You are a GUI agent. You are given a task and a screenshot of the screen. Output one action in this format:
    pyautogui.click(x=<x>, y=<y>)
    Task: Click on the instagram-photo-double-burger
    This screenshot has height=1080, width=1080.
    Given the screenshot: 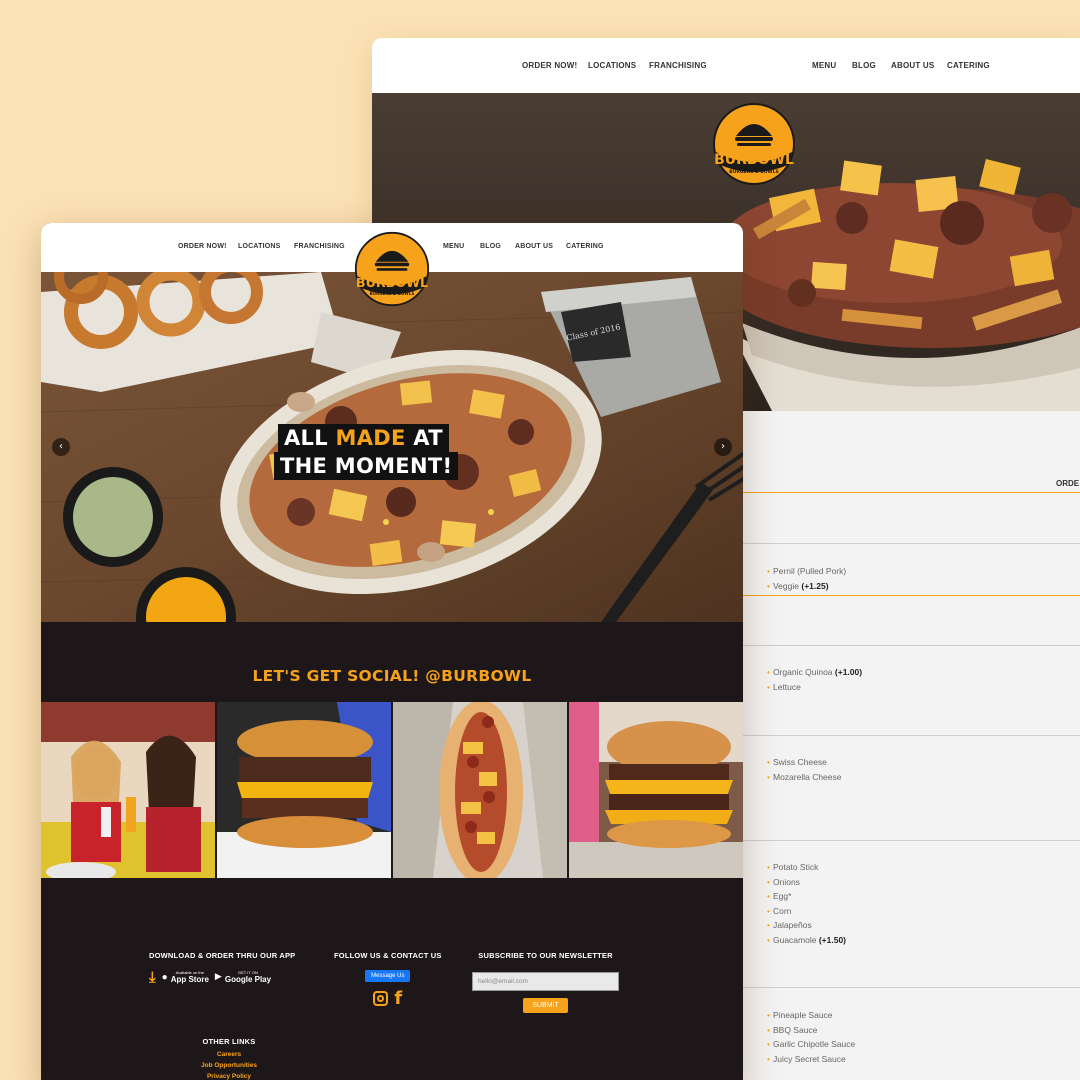 What is the action you would take?
    pyautogui.click(x=656, y=790)
    